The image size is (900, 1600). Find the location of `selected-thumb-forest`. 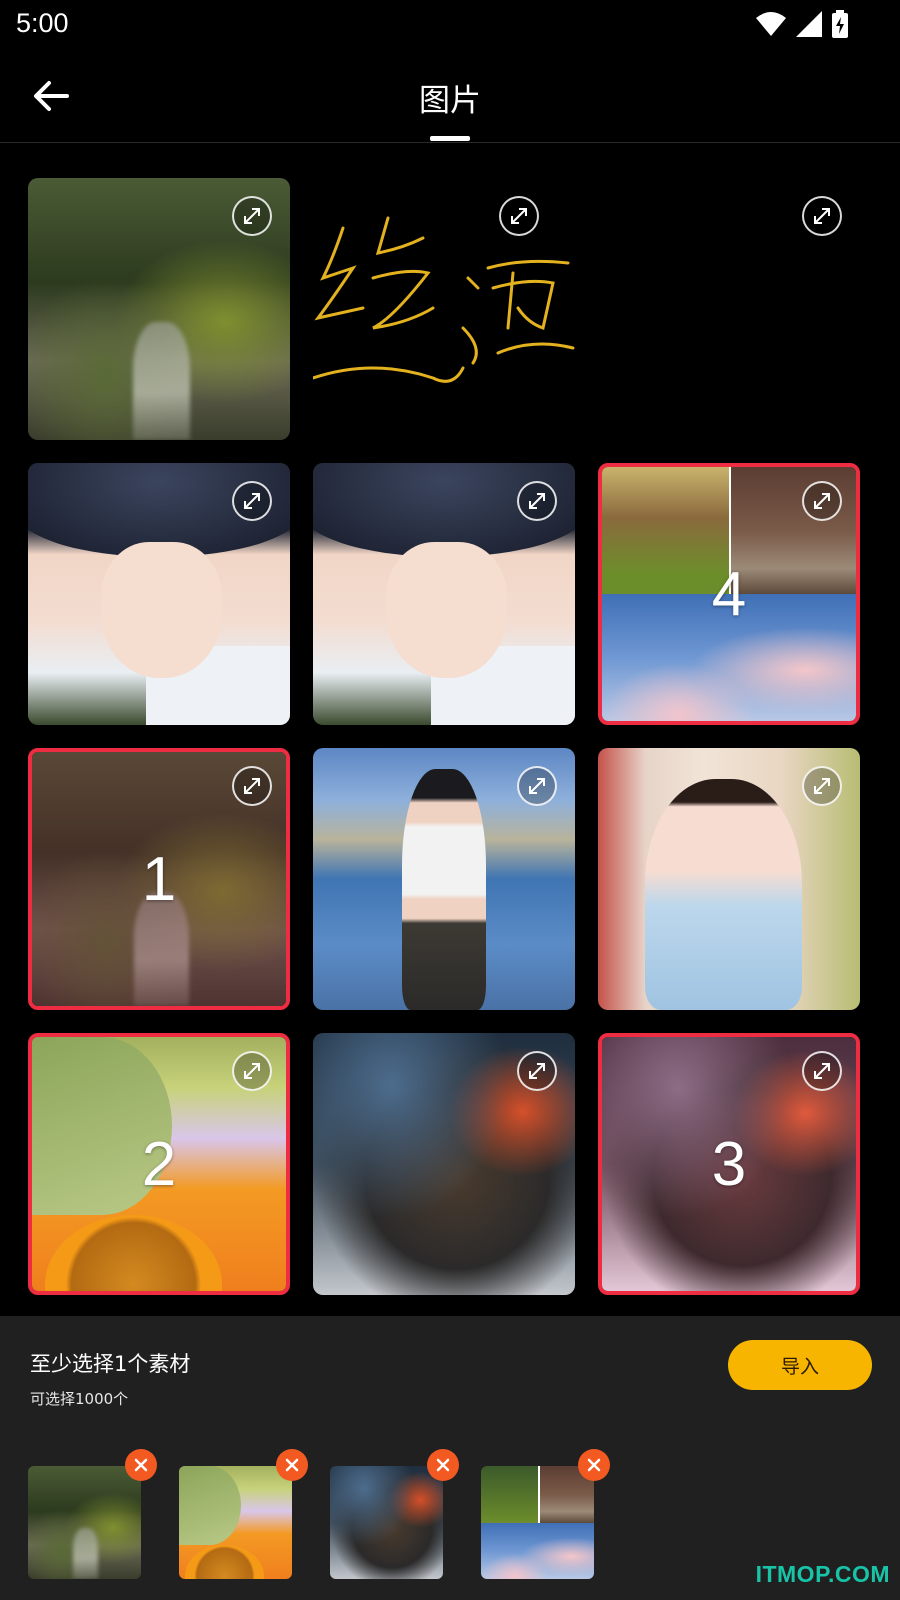

selected-thumb-forest is located at coordinates (84, 1522).